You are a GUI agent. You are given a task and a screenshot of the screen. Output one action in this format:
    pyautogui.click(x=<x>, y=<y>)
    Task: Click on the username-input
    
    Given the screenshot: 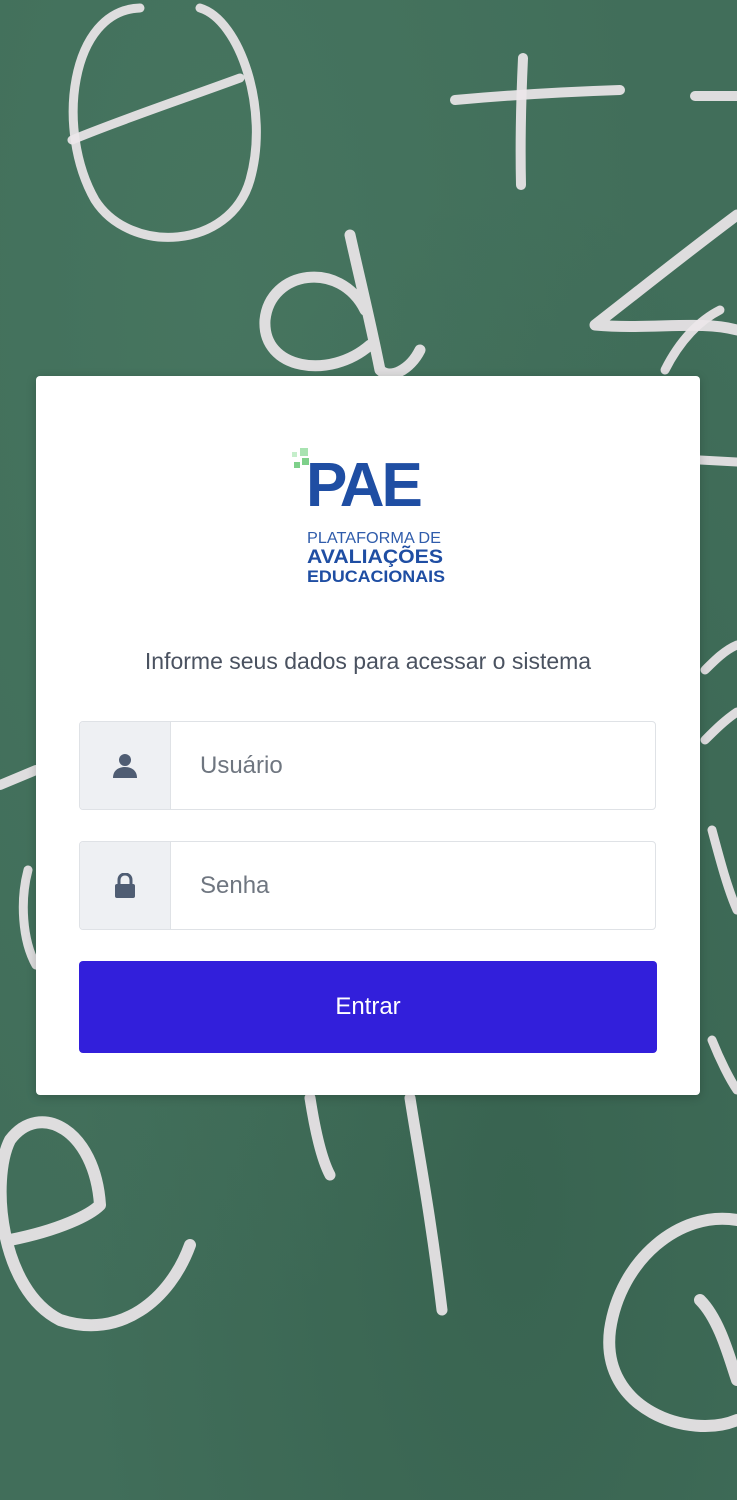 What is the action you would take?
    pyautogui.click(x=413, y=765)
    